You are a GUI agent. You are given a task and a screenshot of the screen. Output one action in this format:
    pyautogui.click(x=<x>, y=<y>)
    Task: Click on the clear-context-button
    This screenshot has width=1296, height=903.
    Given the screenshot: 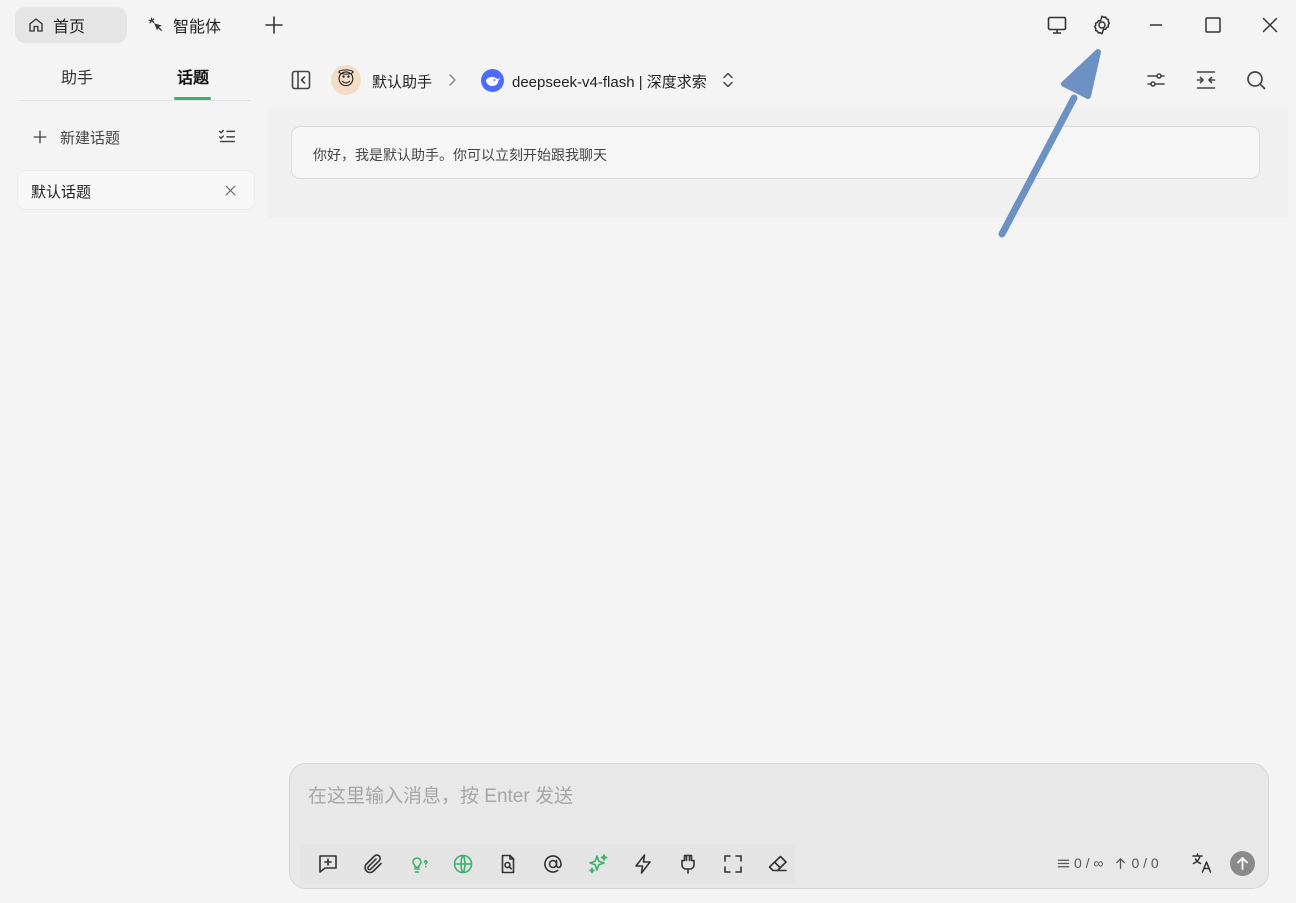 What is the action you would take?
    pyautogui.click(x=778, y=864)
    